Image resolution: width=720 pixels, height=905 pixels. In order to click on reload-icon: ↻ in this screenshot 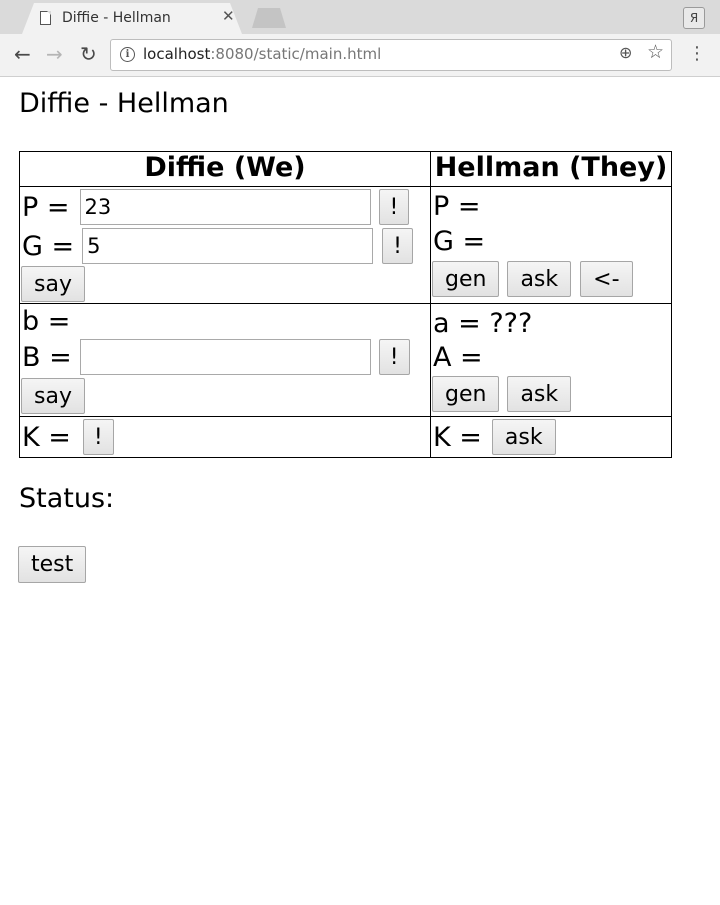, I will do `click(88, 54)`.